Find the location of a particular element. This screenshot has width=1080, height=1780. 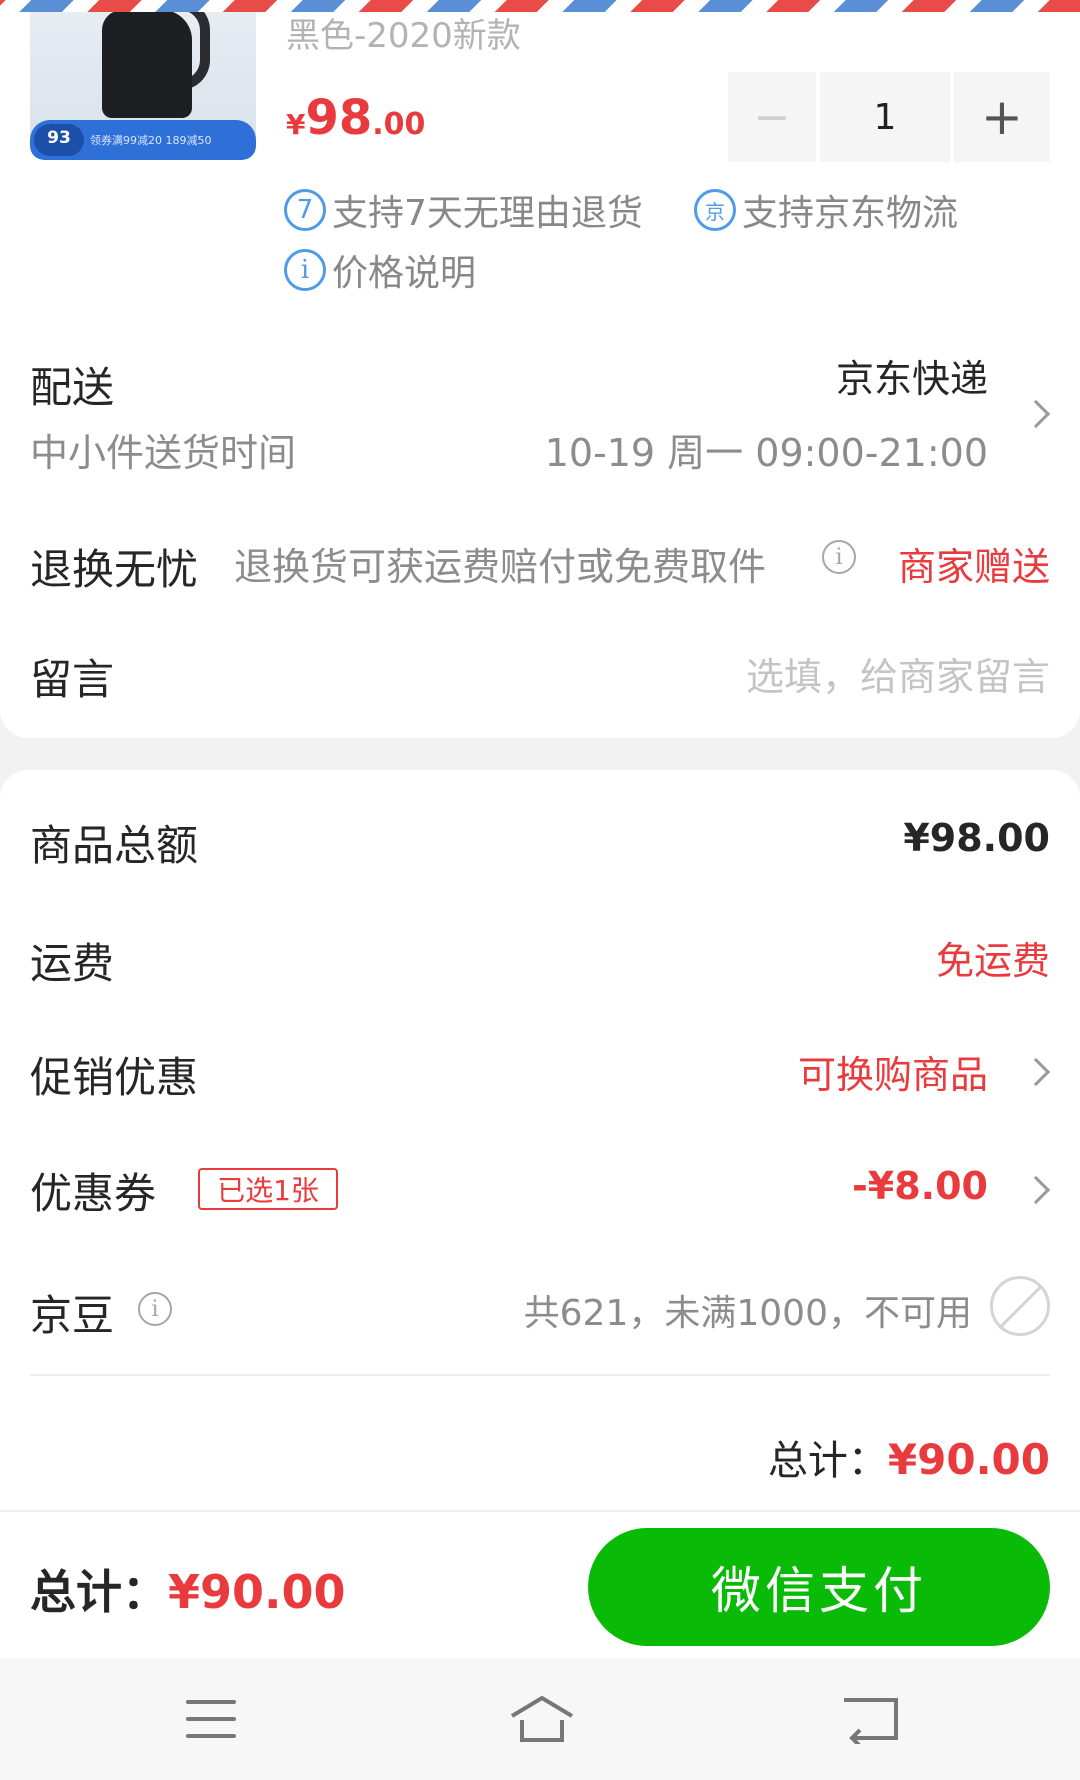

decrease-quantity-button: − is located at coordinates (772, 117).